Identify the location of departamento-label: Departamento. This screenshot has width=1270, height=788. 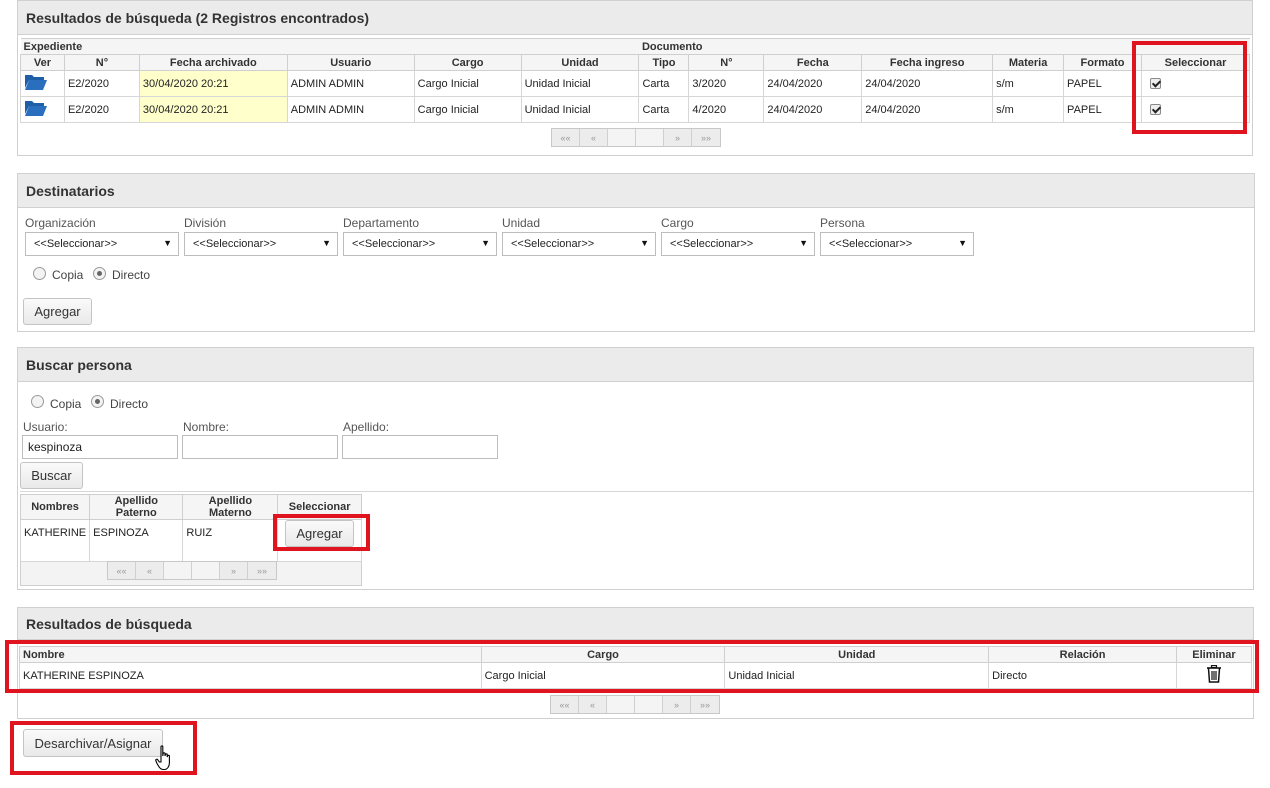
(381, 223).